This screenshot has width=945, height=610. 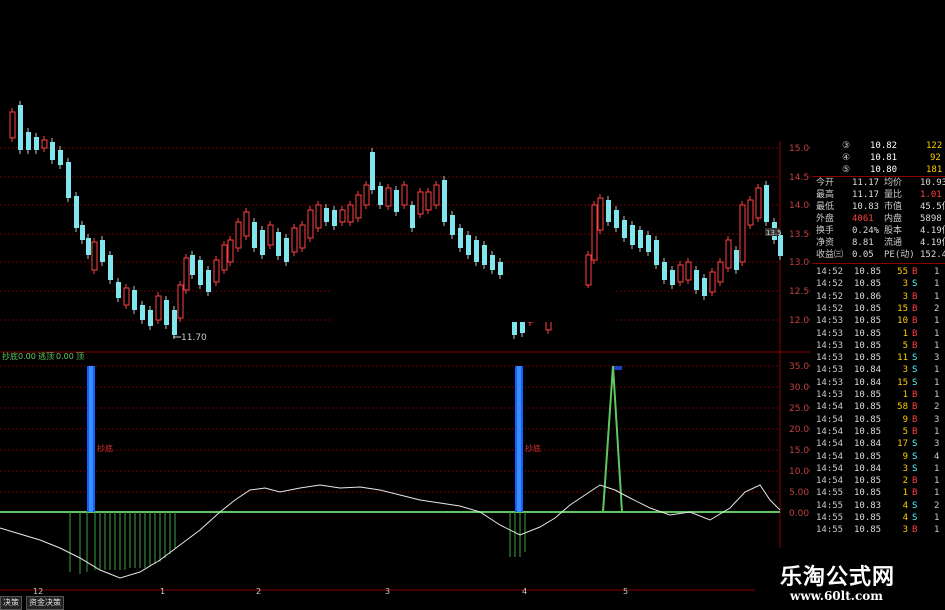 I want to click on quote-row: 换手0.24%股本4.19亿, so click(x=880, y=231).